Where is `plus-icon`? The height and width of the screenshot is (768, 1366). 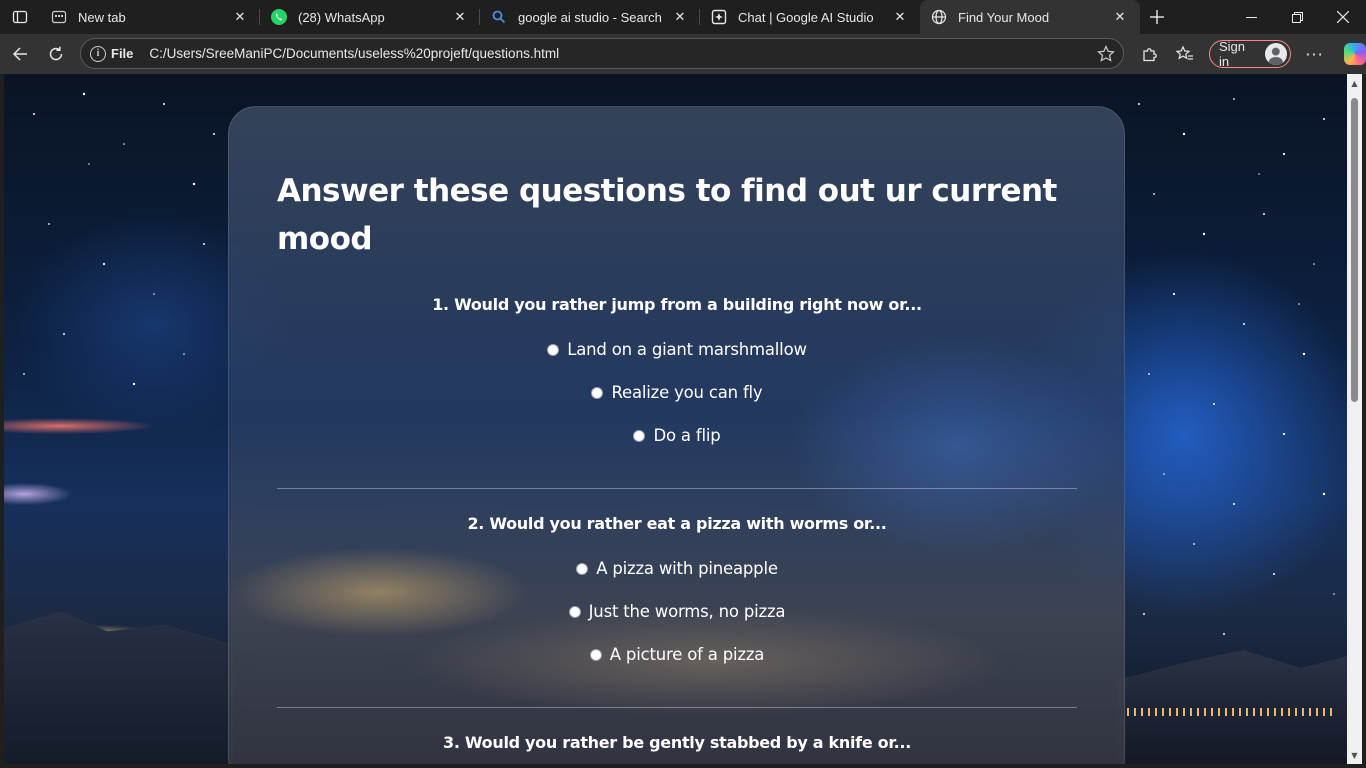
plus-icon is located at coordinates (1157, 17).